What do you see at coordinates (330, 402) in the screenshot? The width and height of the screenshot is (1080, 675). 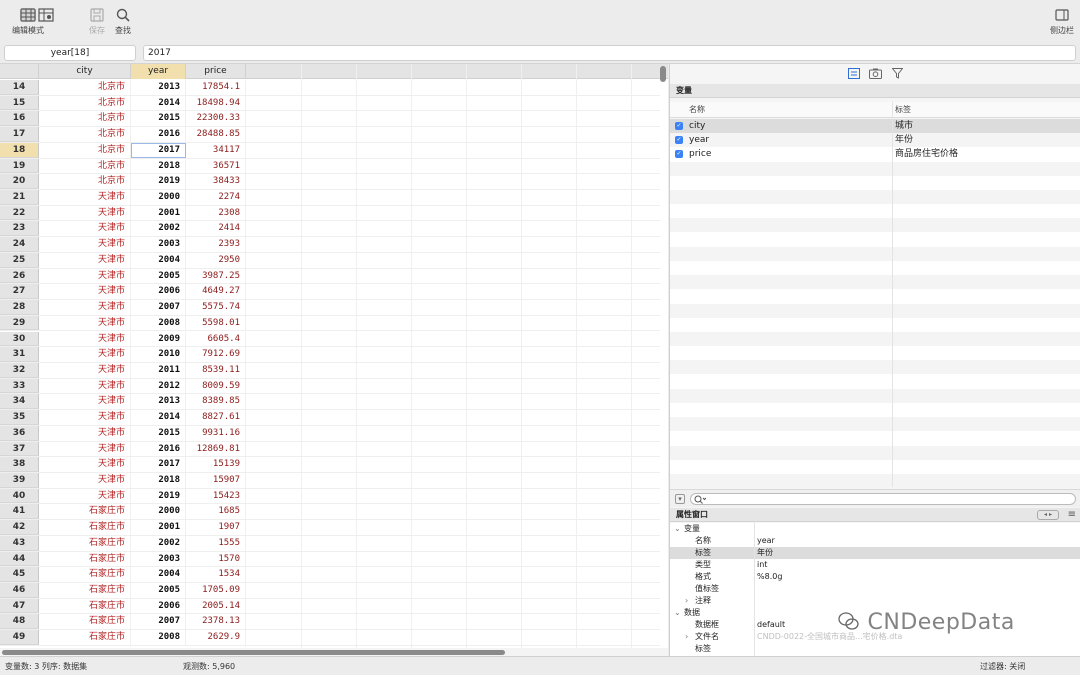 I see `table-row: 34 天津市 2013 8389.85` at bounding box center [330, 402].